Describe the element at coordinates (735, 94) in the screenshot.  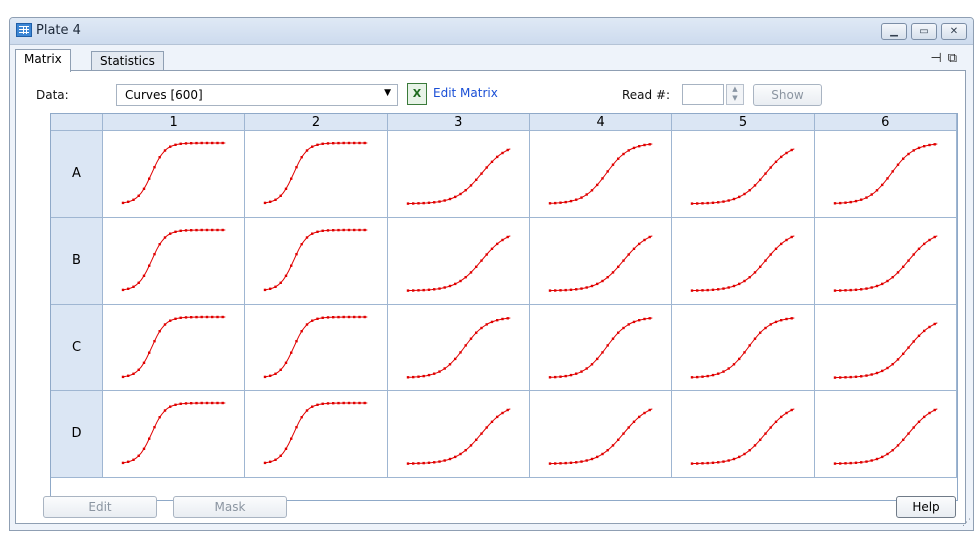
I see `read-number-spinner: ▲ ▼` at that location.